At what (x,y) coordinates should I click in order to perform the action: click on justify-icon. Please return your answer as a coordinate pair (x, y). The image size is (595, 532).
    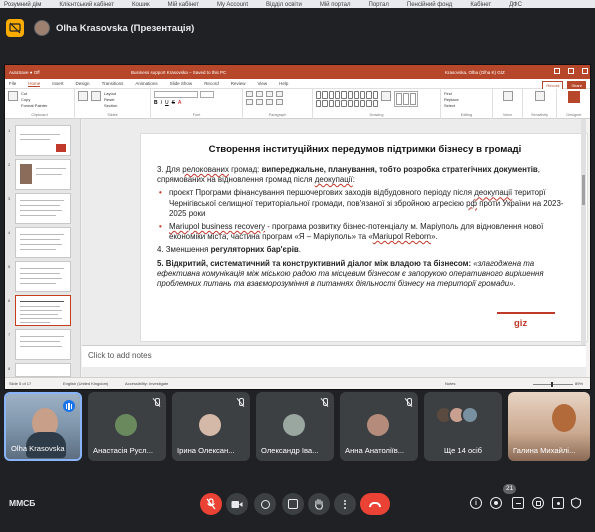
    Looking at the image, I should click on (279, 102).